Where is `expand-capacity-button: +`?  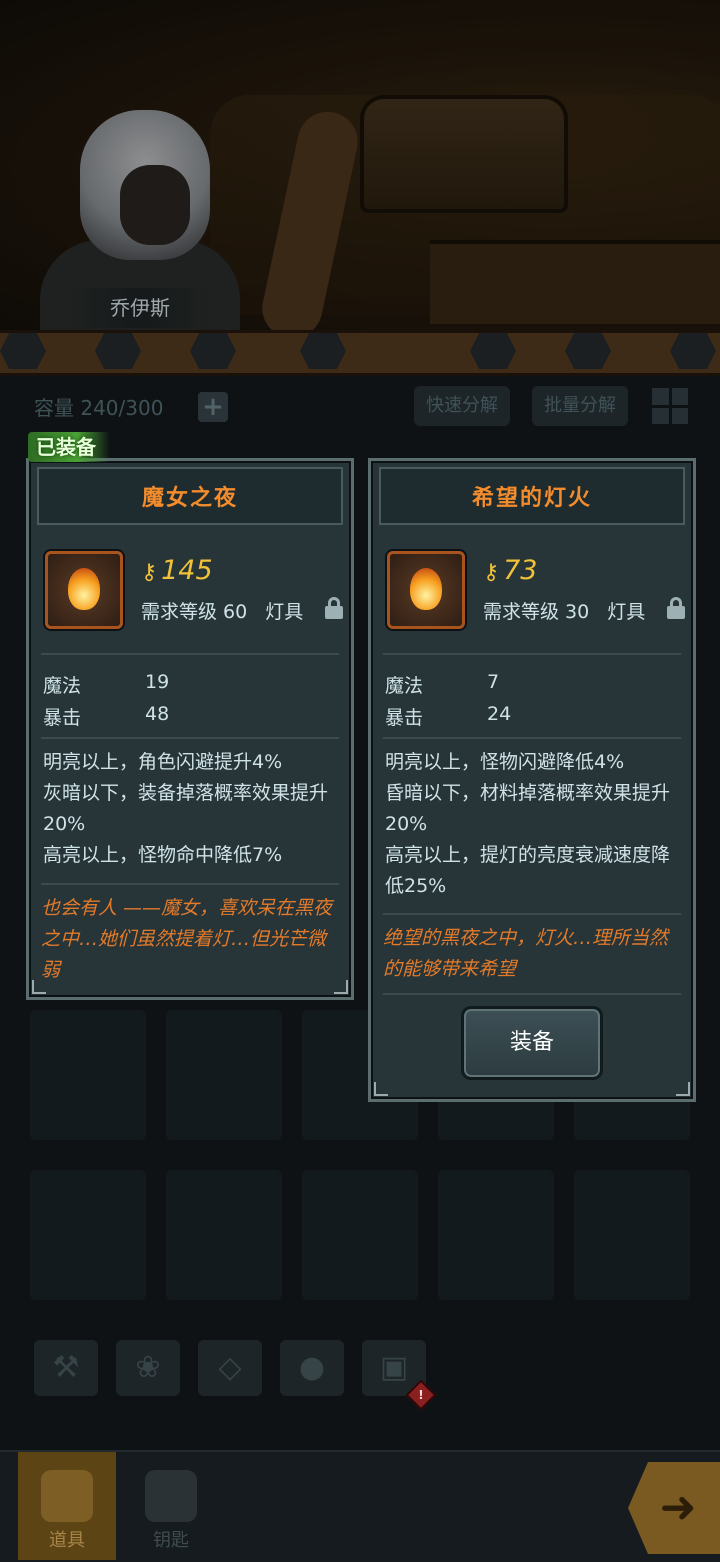
expand-capacity-button: + is located at coordinates (213, 407).